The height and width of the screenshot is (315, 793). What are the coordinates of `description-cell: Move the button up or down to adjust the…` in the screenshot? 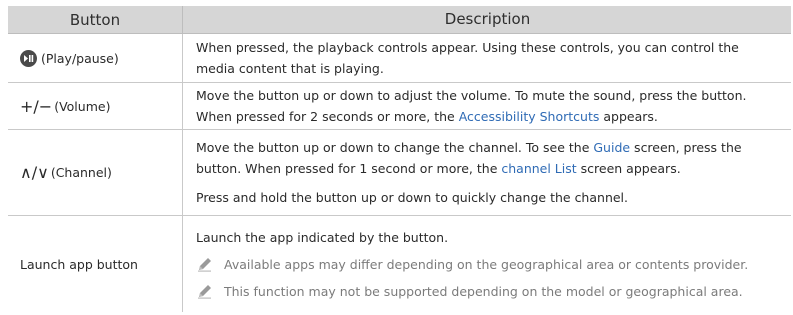 It's located at (487, 106).